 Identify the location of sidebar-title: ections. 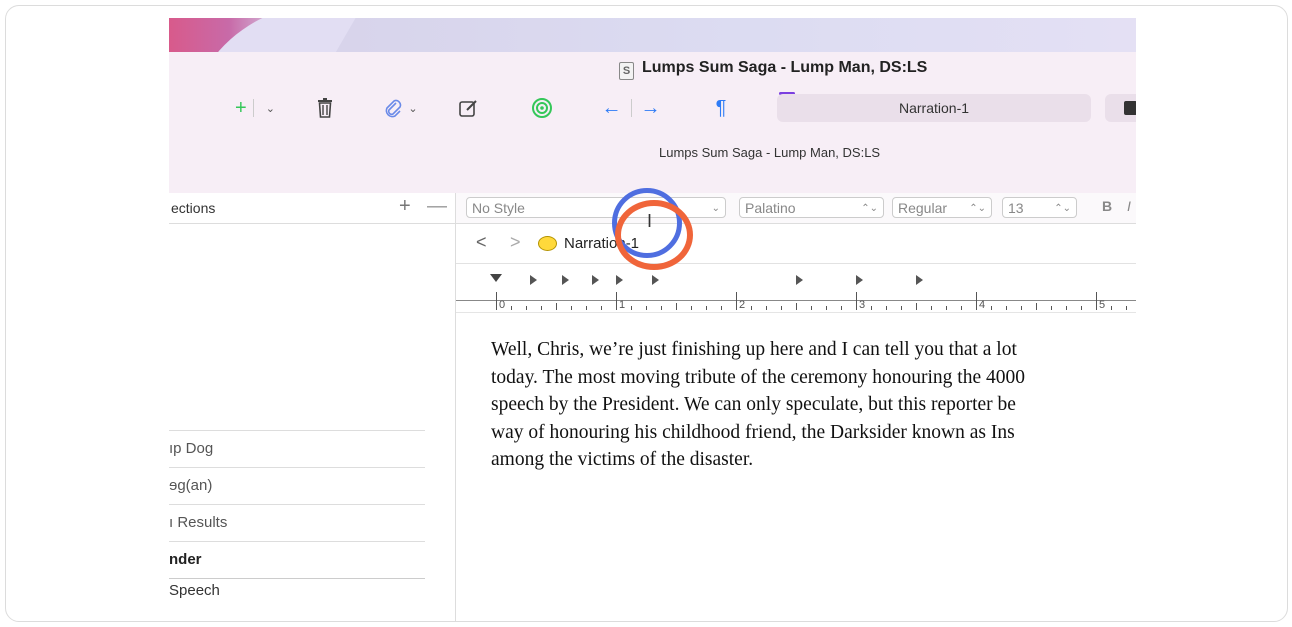
(193, 208).